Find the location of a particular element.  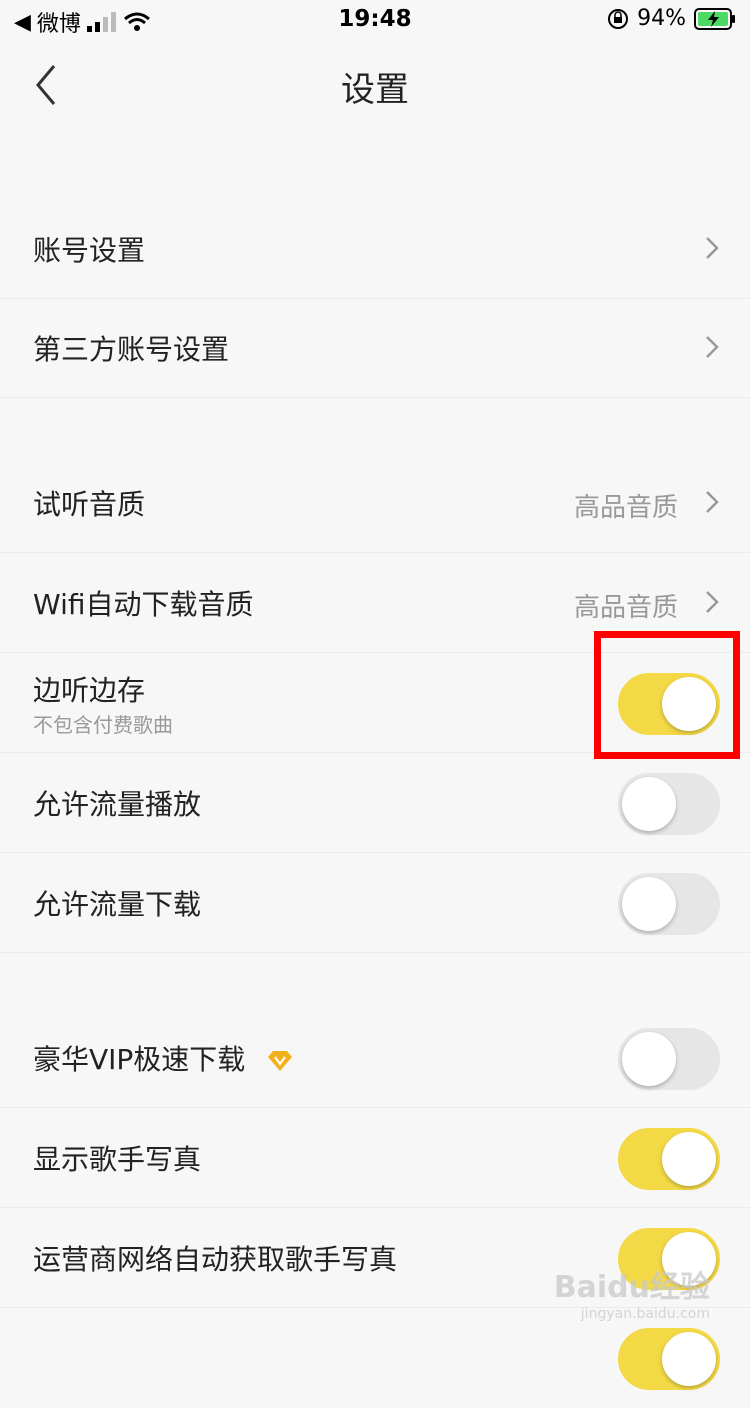

status-bar: ◀ 微博 19:48 94% is located at coordinates (375, 20).